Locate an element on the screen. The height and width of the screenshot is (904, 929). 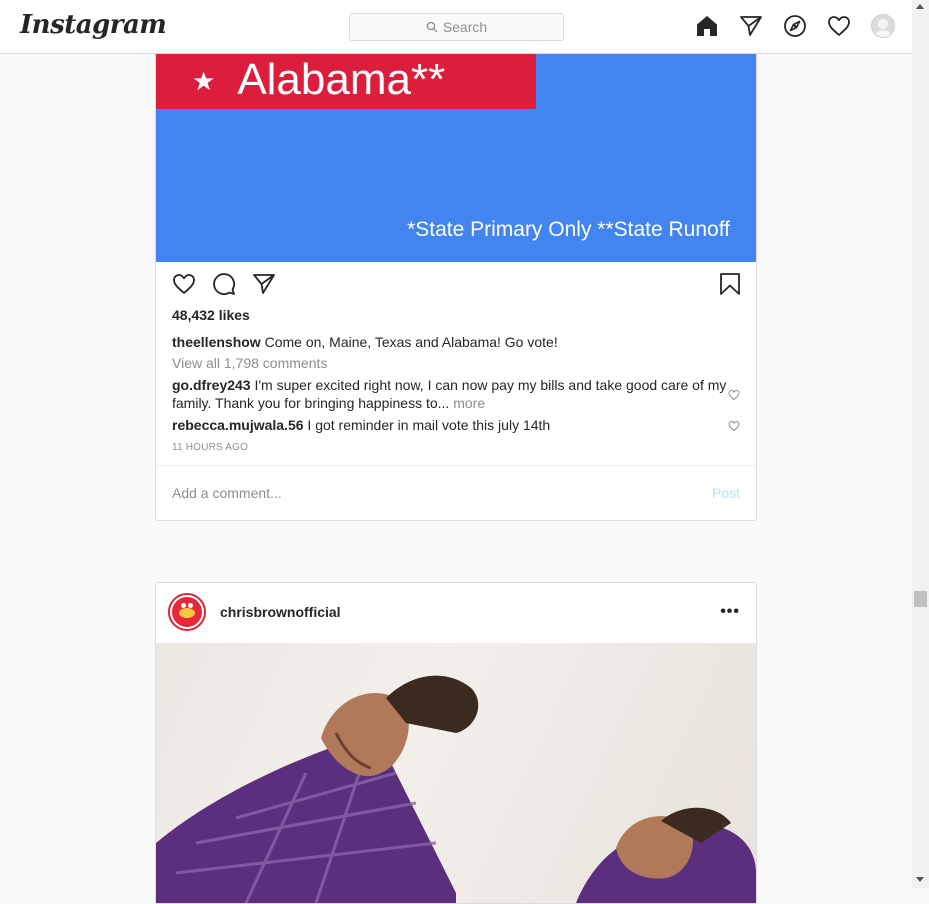
view-all-comments-link: View all 1,798 comments is located at coordinates (249, 363).